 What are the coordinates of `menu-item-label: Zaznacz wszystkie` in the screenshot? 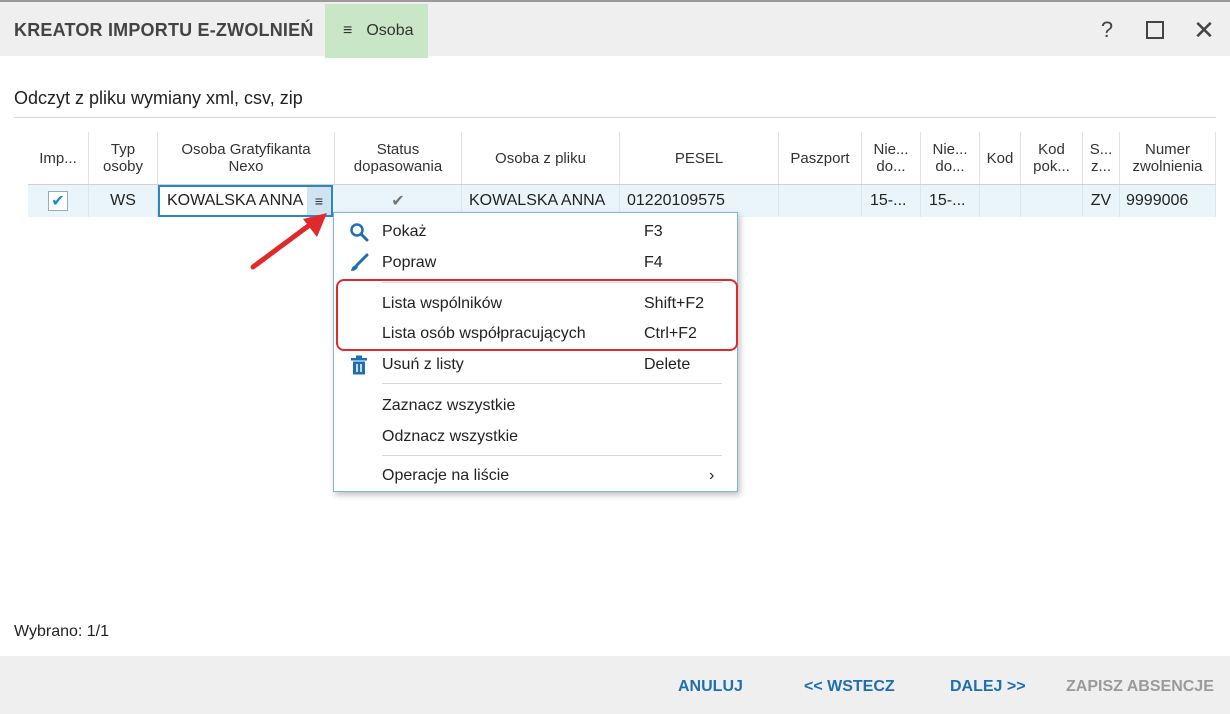 It's located at (449, 405).